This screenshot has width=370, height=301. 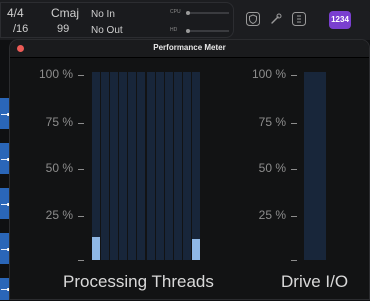 What do you see at coordinates (208, 13) in the screenshot?
I see `cpu-meter` at bounding box center [208, 13].